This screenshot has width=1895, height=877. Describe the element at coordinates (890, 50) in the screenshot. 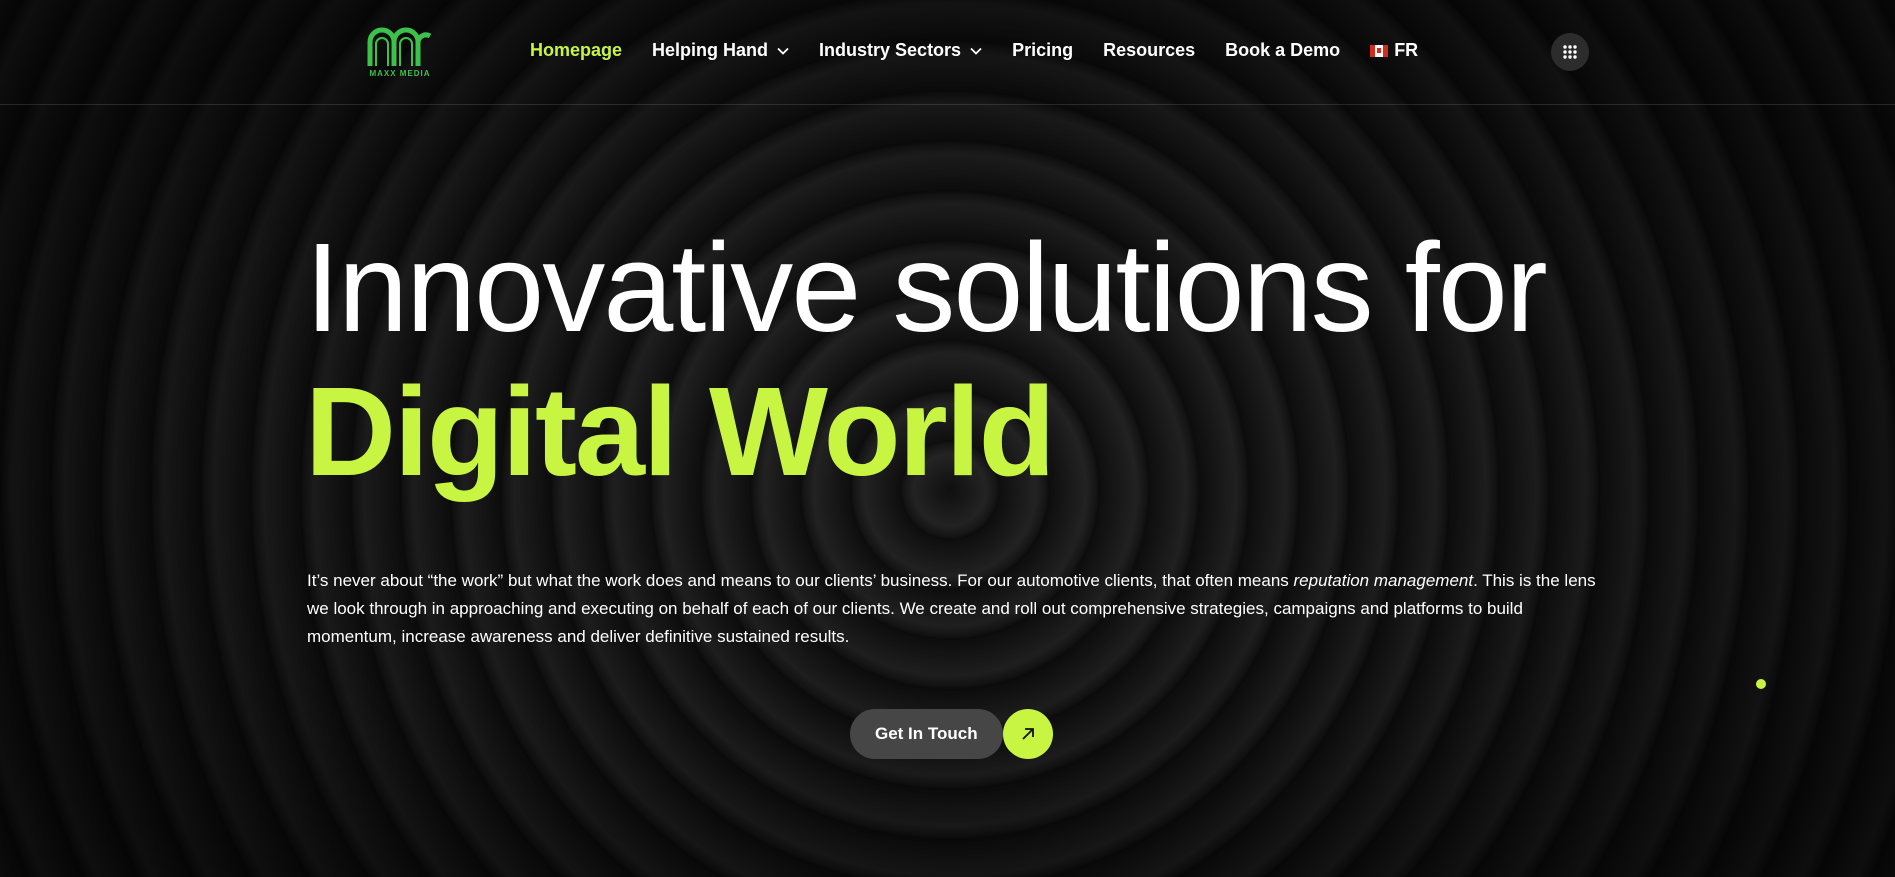

I see `nav-industry-sectors-label: Industry Sectors` at that location.